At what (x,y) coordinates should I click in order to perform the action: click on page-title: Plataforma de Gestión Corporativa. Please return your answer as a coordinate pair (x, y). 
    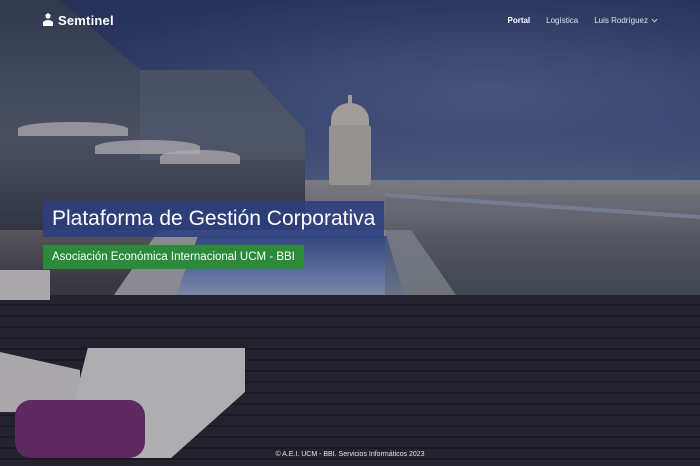
    Looking at the image, I should click on (214, 219).